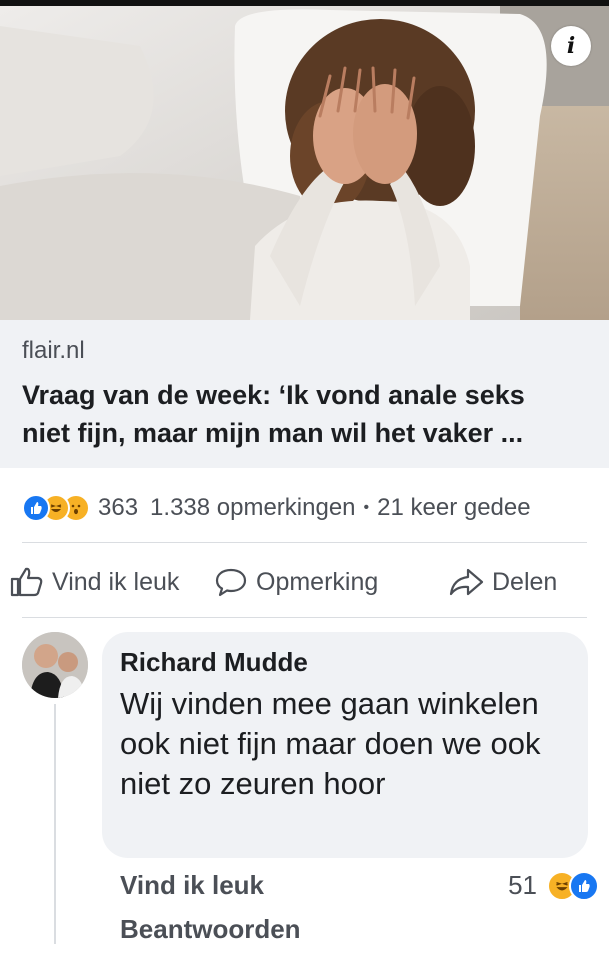 The image size is (609, 960). Describe the element at coordinates (231, 582) in the screenshot. I see `speech-bubble-icon` at that location.